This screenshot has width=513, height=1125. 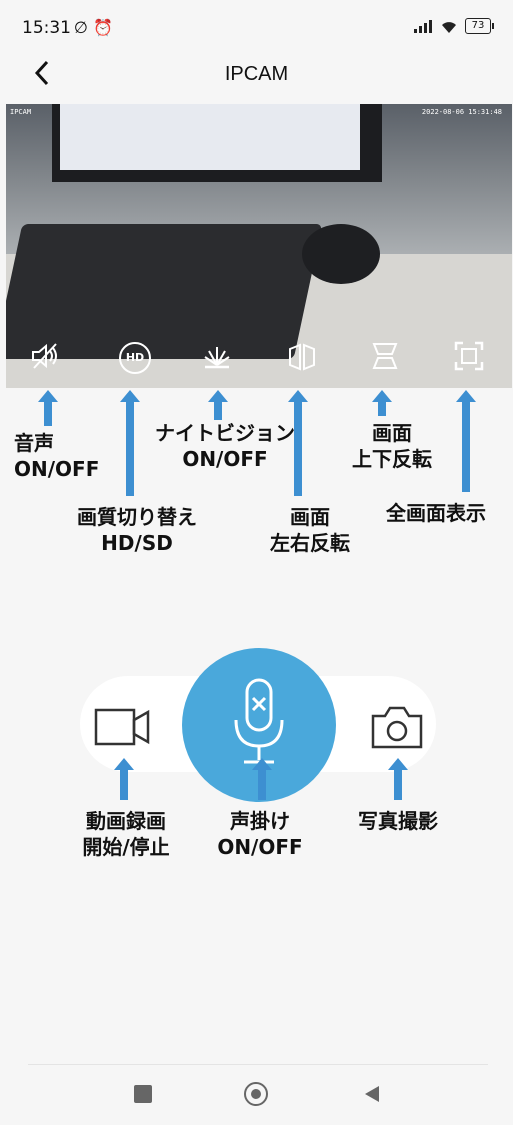 What do you see at coordinates (258, 1064) in the screenshot?
I see `nav-divider` at bounding box center [258, 1064].